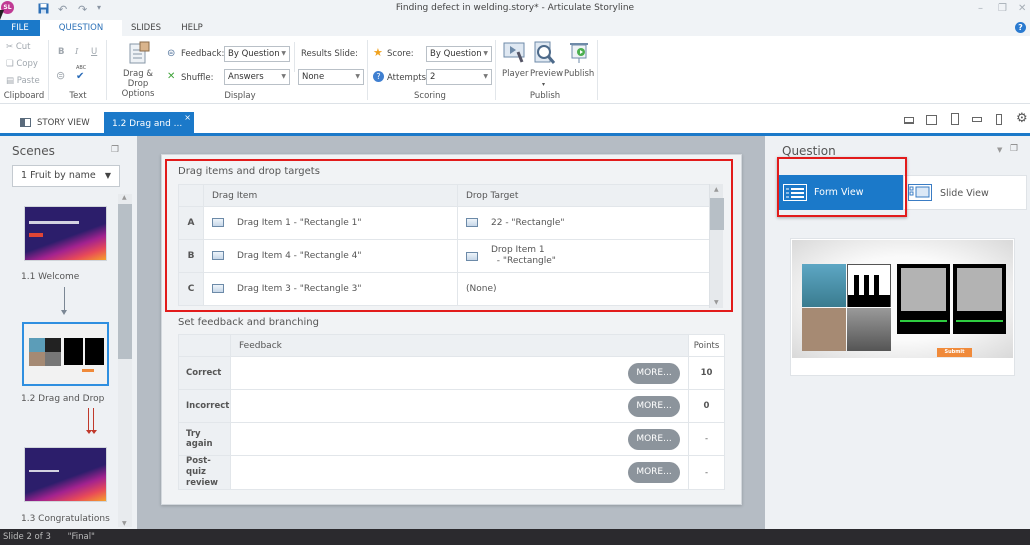 This screenshot has height=545, width=1030. I want to click on drag-drop-scrollbar: ▲ ▼, so click(716, 246).